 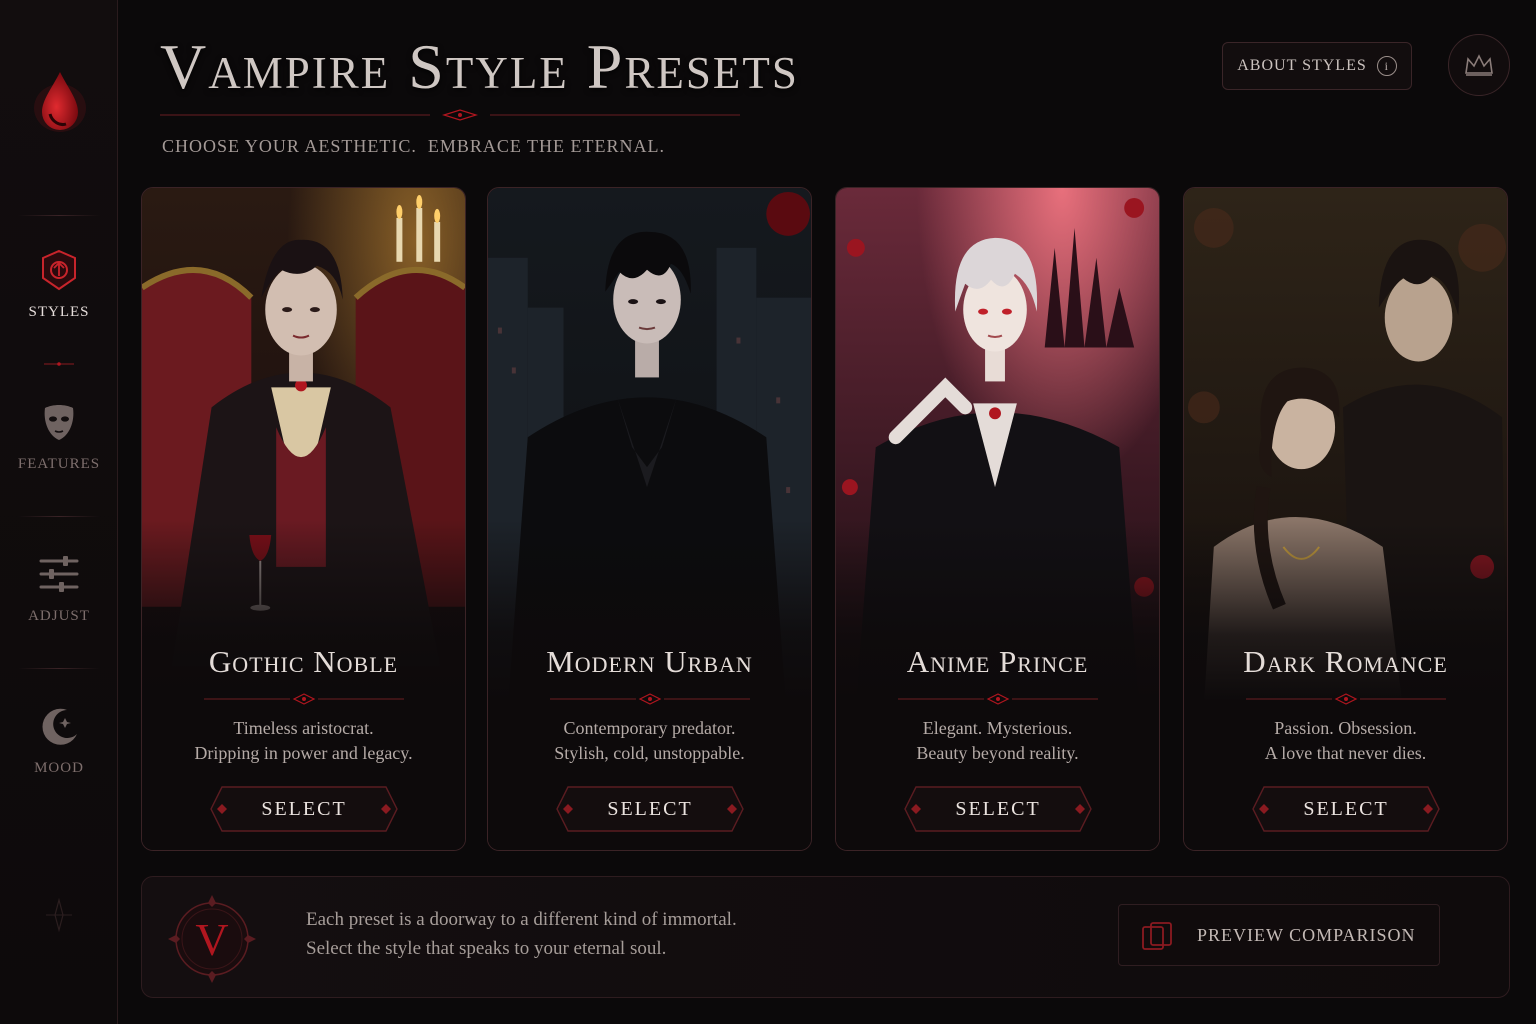 What do you see at coordinates (59, 726) in the screenshot?
I see `crescent-moon-icon` at bounding box center [59, 726].